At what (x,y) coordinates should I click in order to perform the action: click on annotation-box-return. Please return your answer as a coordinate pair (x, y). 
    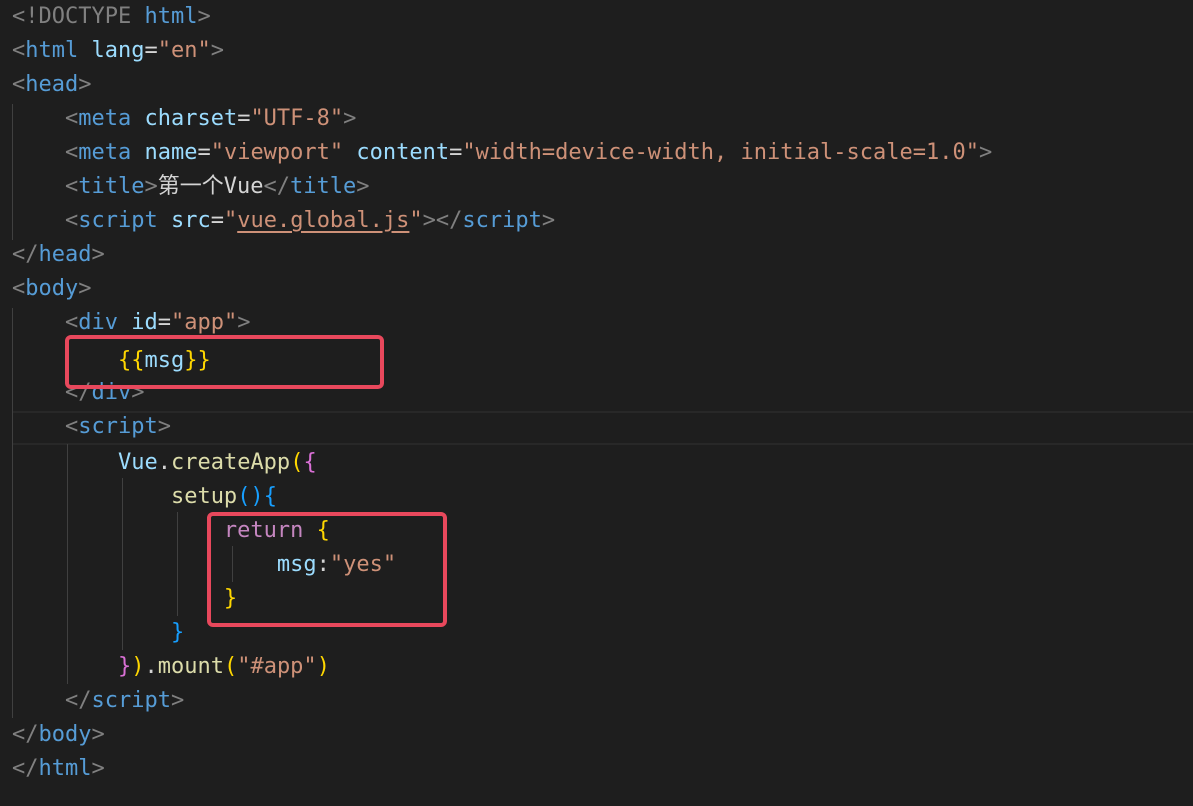
    Looking at the image, I should click on (327, 569).